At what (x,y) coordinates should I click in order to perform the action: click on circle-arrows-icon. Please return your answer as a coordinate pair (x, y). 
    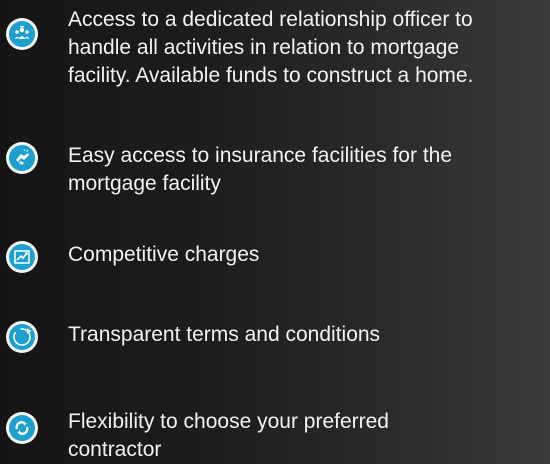
    Looking at the image, I should click on (22, 337).